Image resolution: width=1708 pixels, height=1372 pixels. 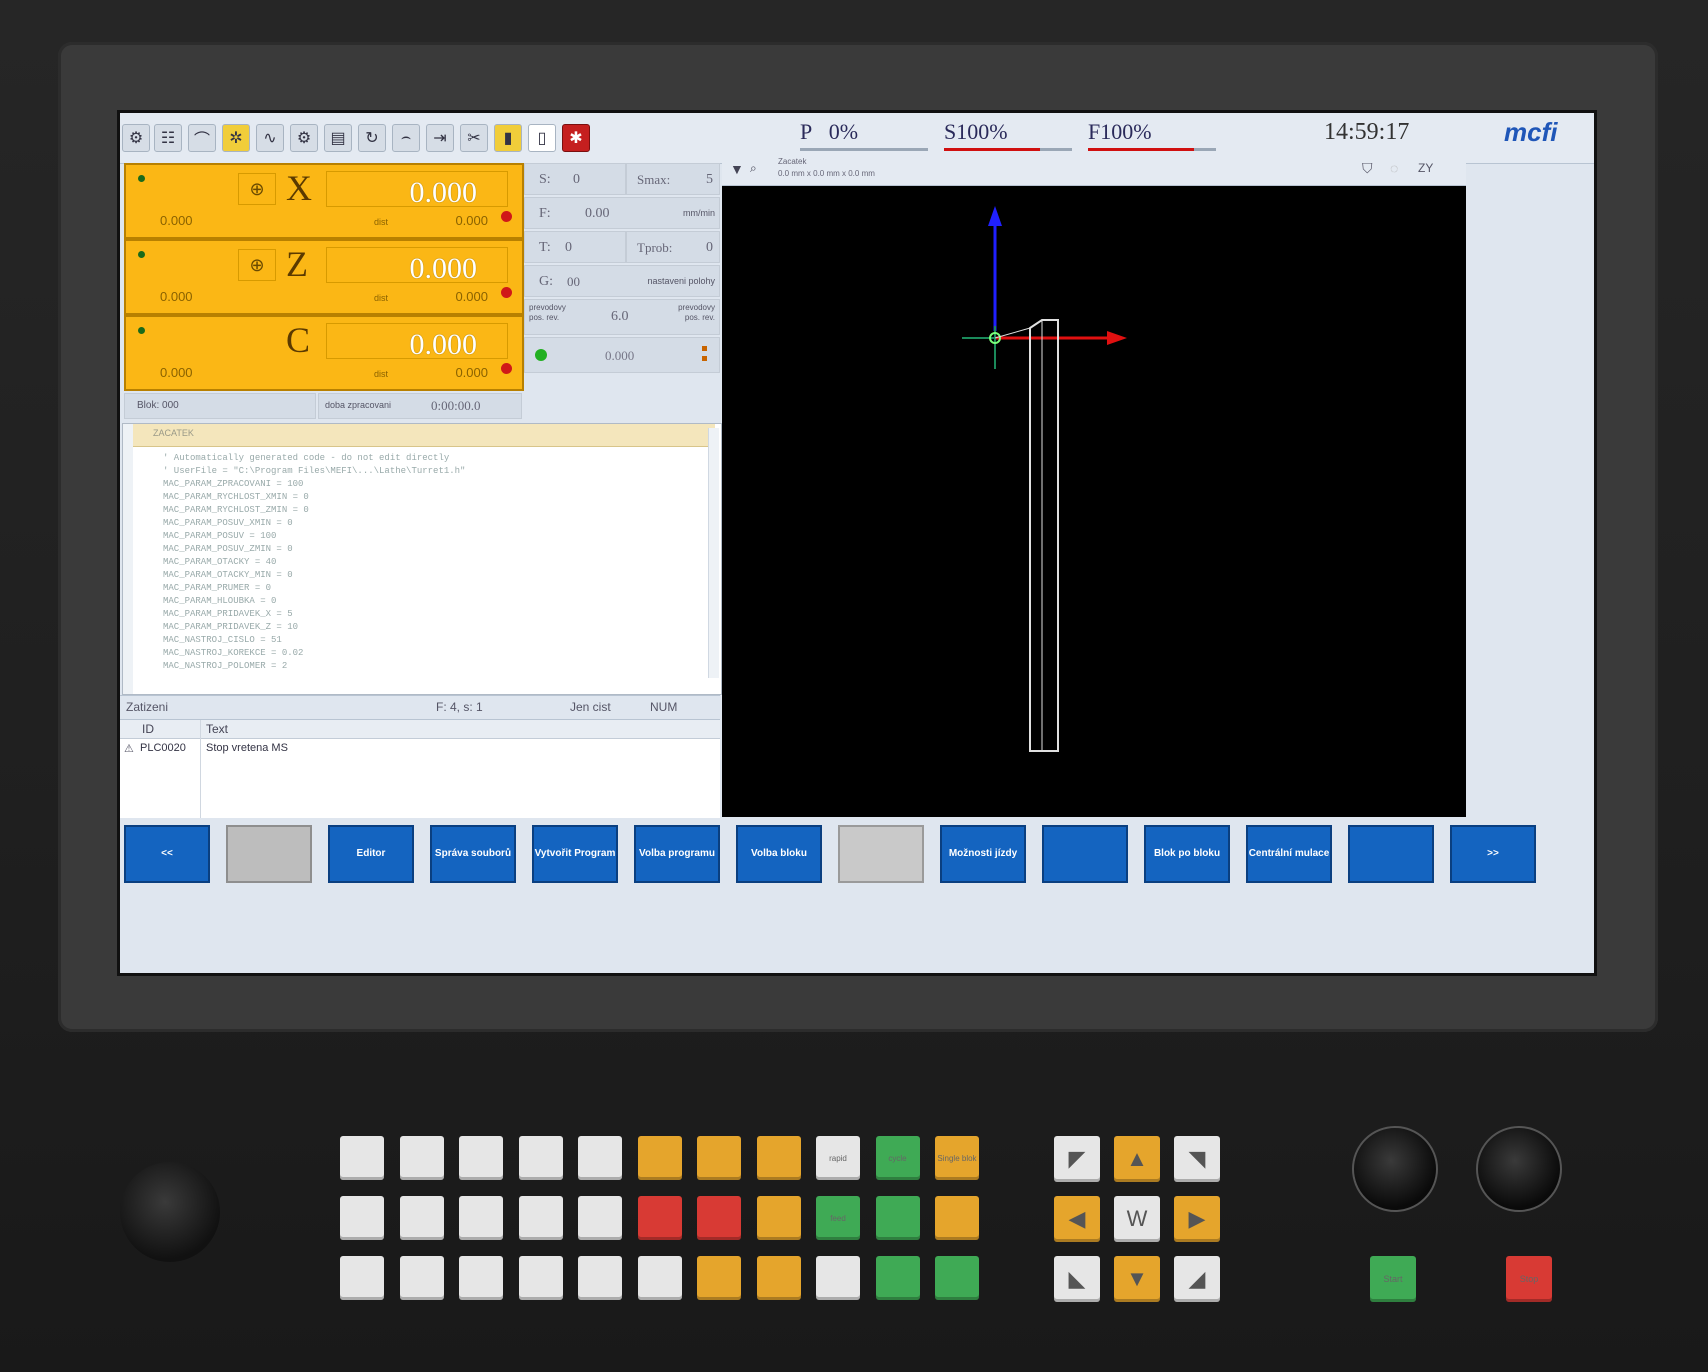 I want to click on document-icon: ▯, so click(x=542, y=138).